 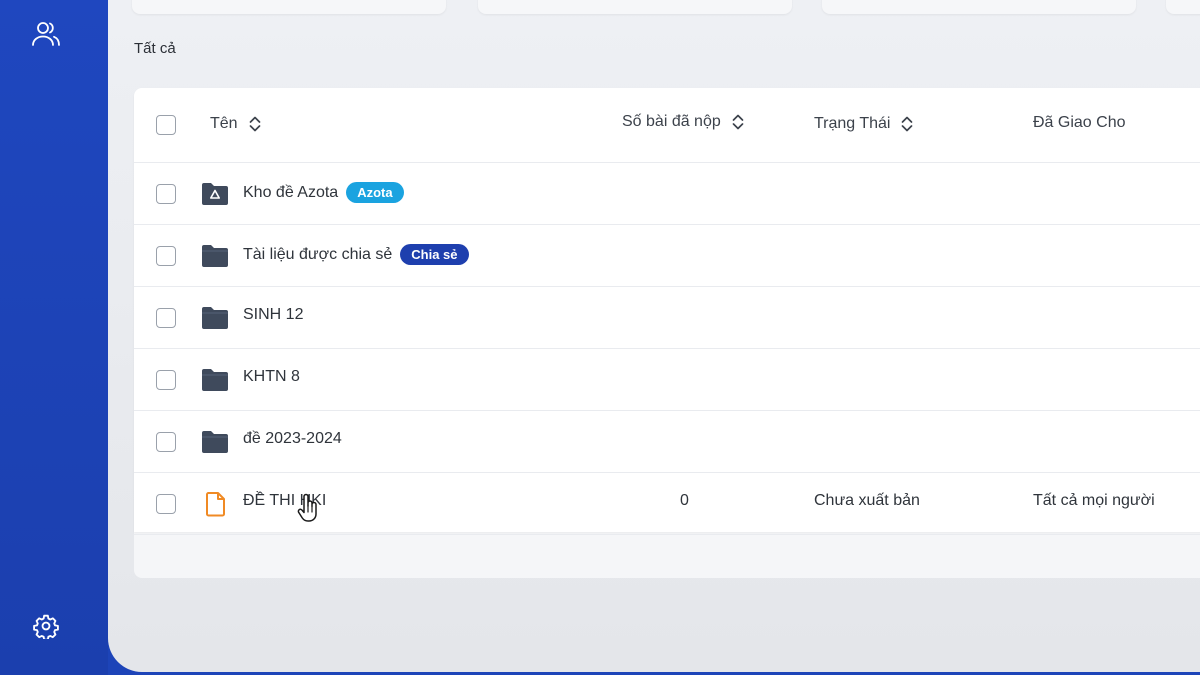 What do you see at coordinates (667, 256) in the screenshot?
I see `table-row: Tài liệu được chia sẻ Chia sẻ` at bounding box center [667, 256].